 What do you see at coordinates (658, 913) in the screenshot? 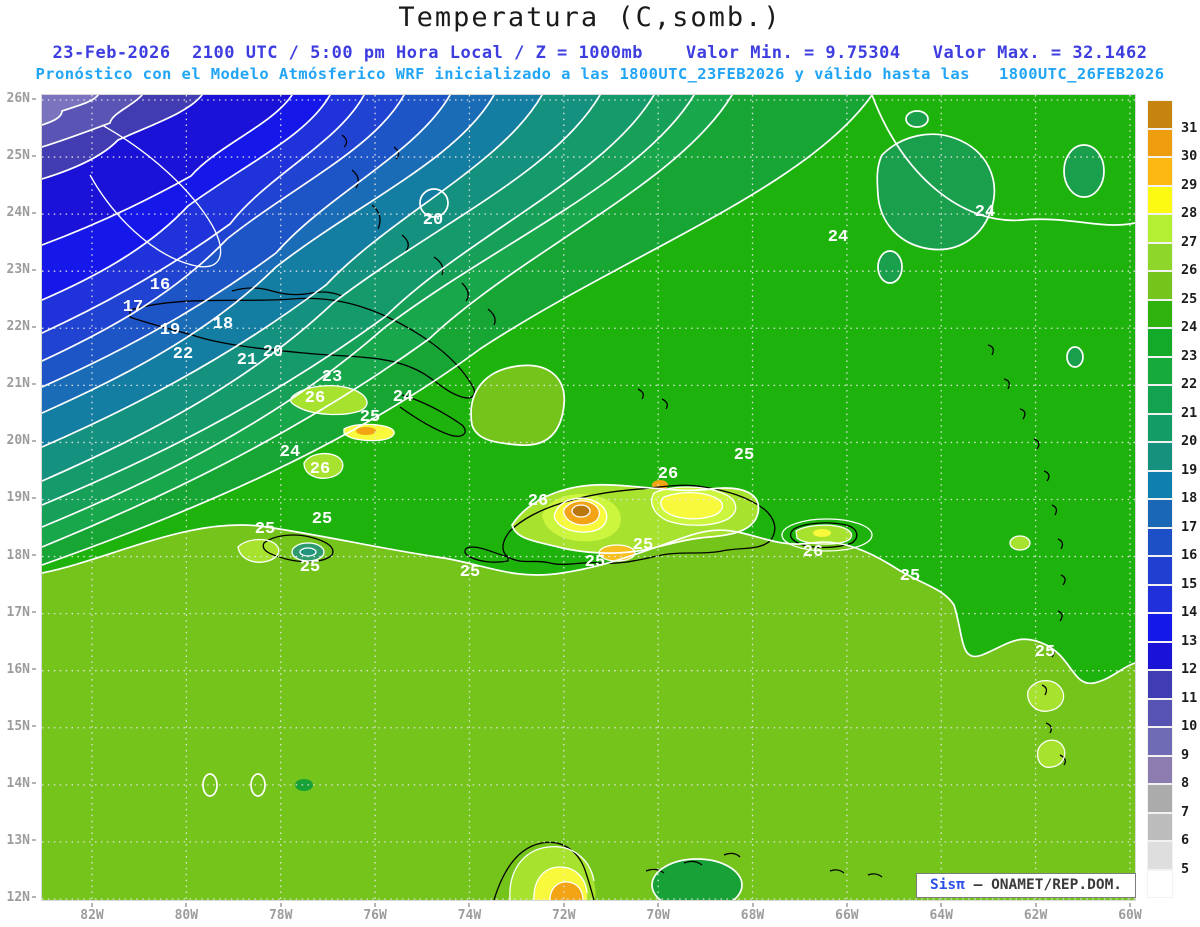
I see `lon-tick-label: 70W` at bounding box center [658, 913].